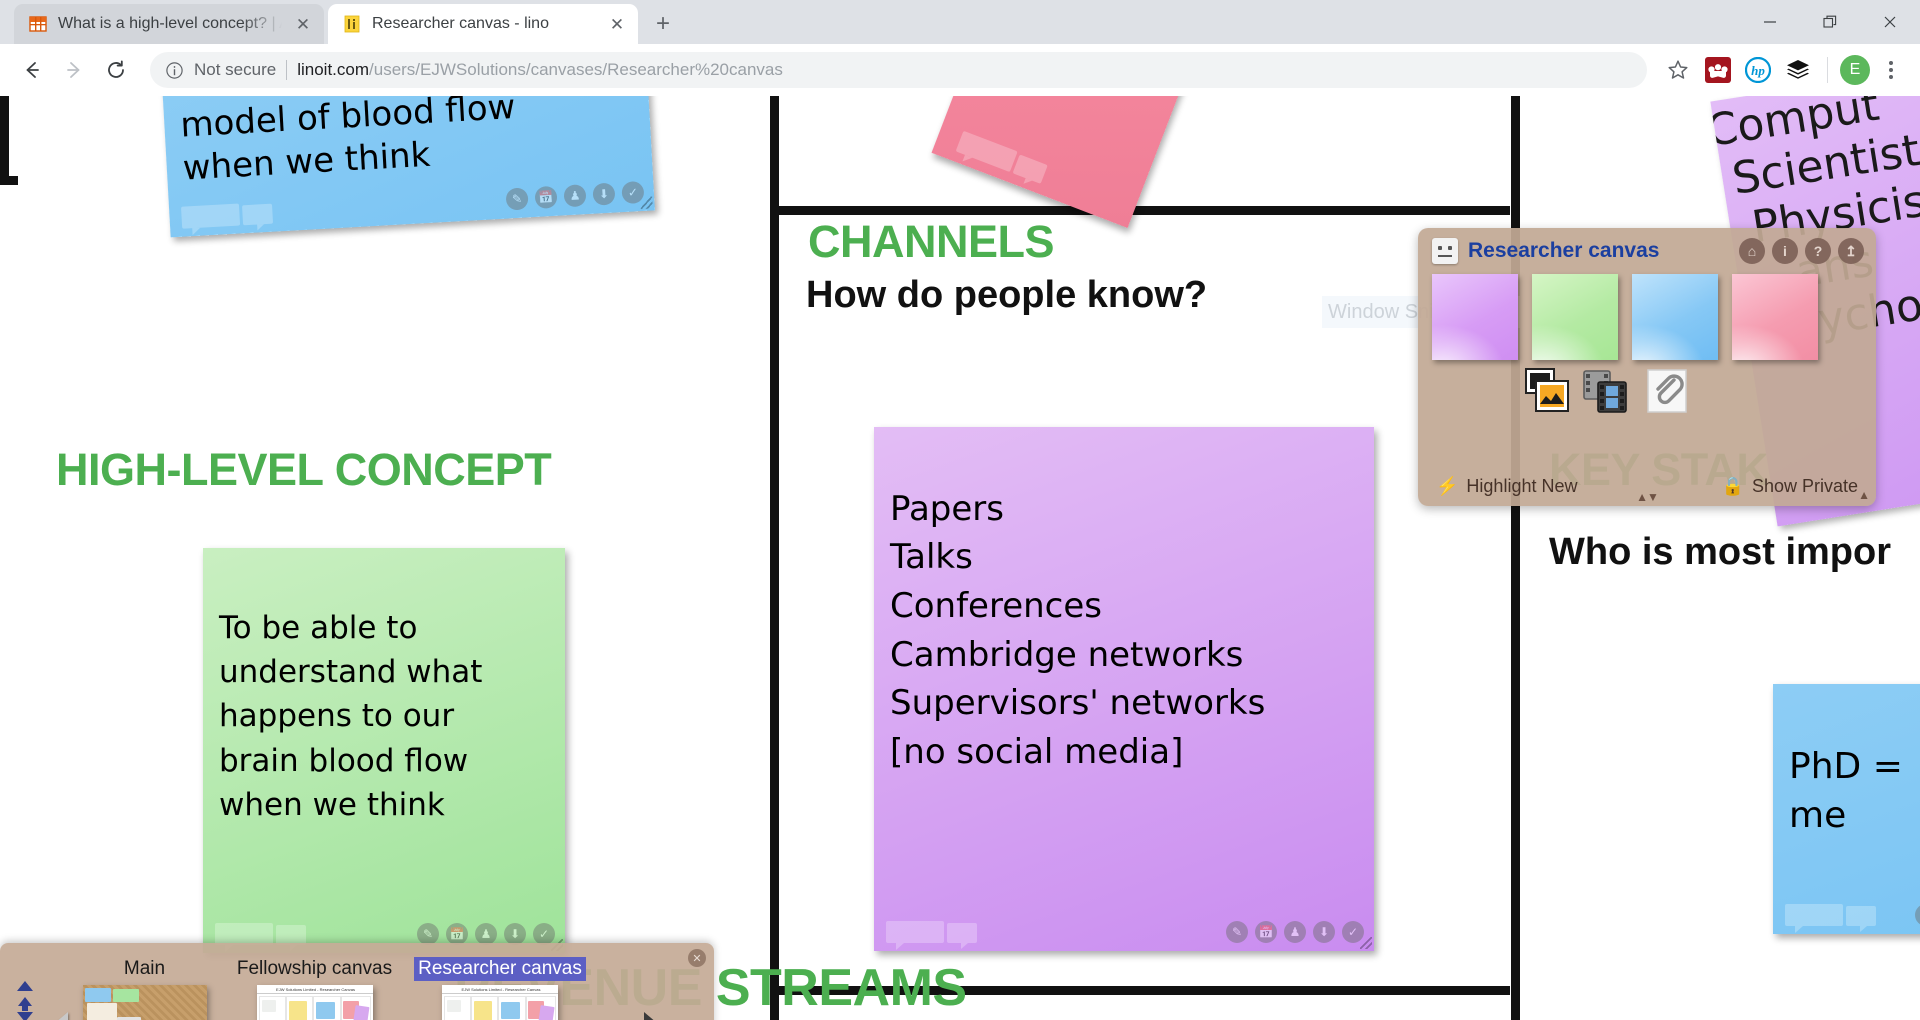  Describe the element at coordinates (663, 24) in the screenshot. I see `new-tab-button: +` at that location.